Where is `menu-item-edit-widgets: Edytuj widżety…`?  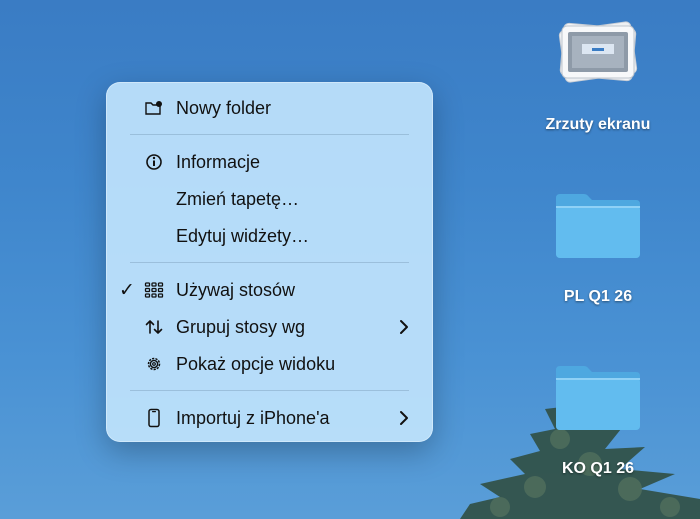 menu-item-edit-widgets: Edytuj widżety… is located at coordinates (269, 236).